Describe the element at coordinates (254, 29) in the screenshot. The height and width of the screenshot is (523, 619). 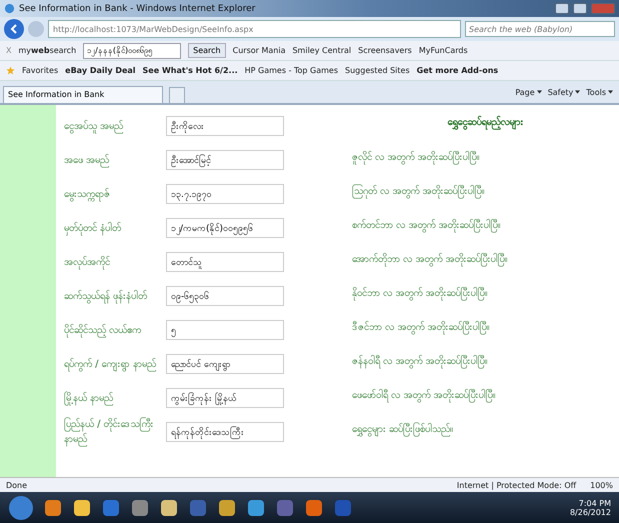
I see `address-field: http://localhost:1073/MarWebDesign/SeeInfo.aspx` at that location.